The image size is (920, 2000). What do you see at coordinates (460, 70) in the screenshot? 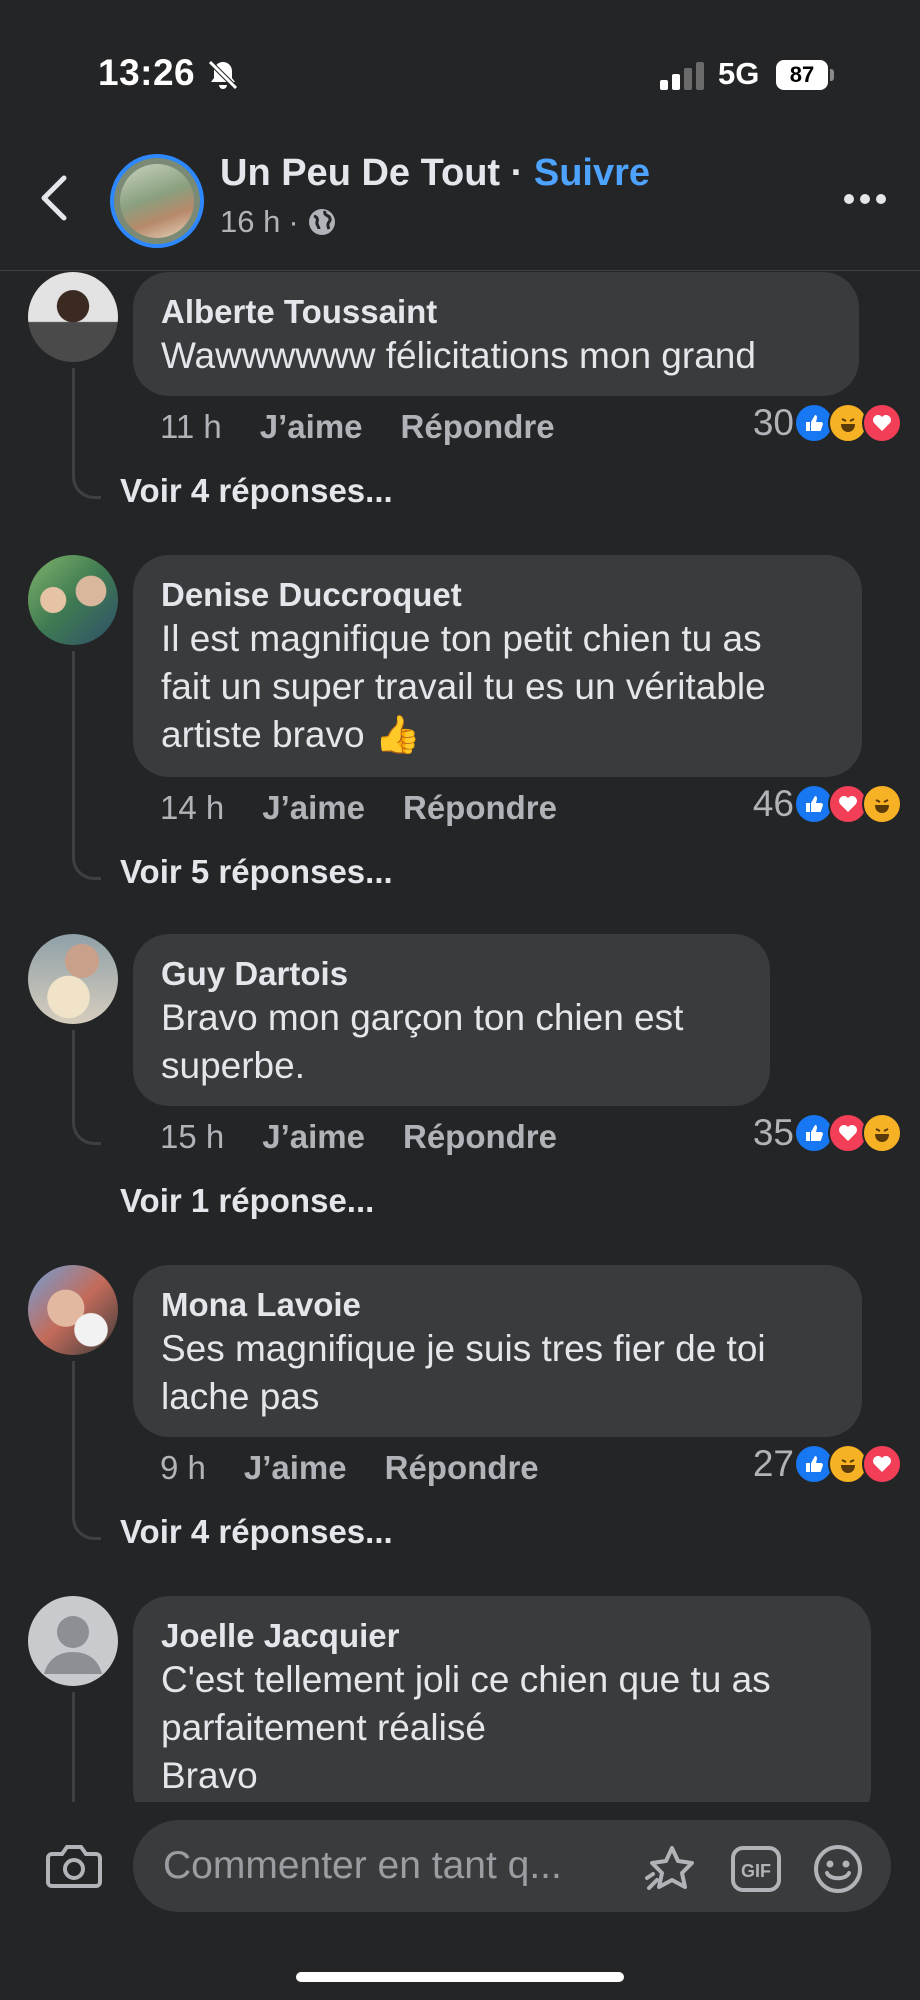
I see `status-bar: 13:26 5G 87` at bounding box center [460, 70].